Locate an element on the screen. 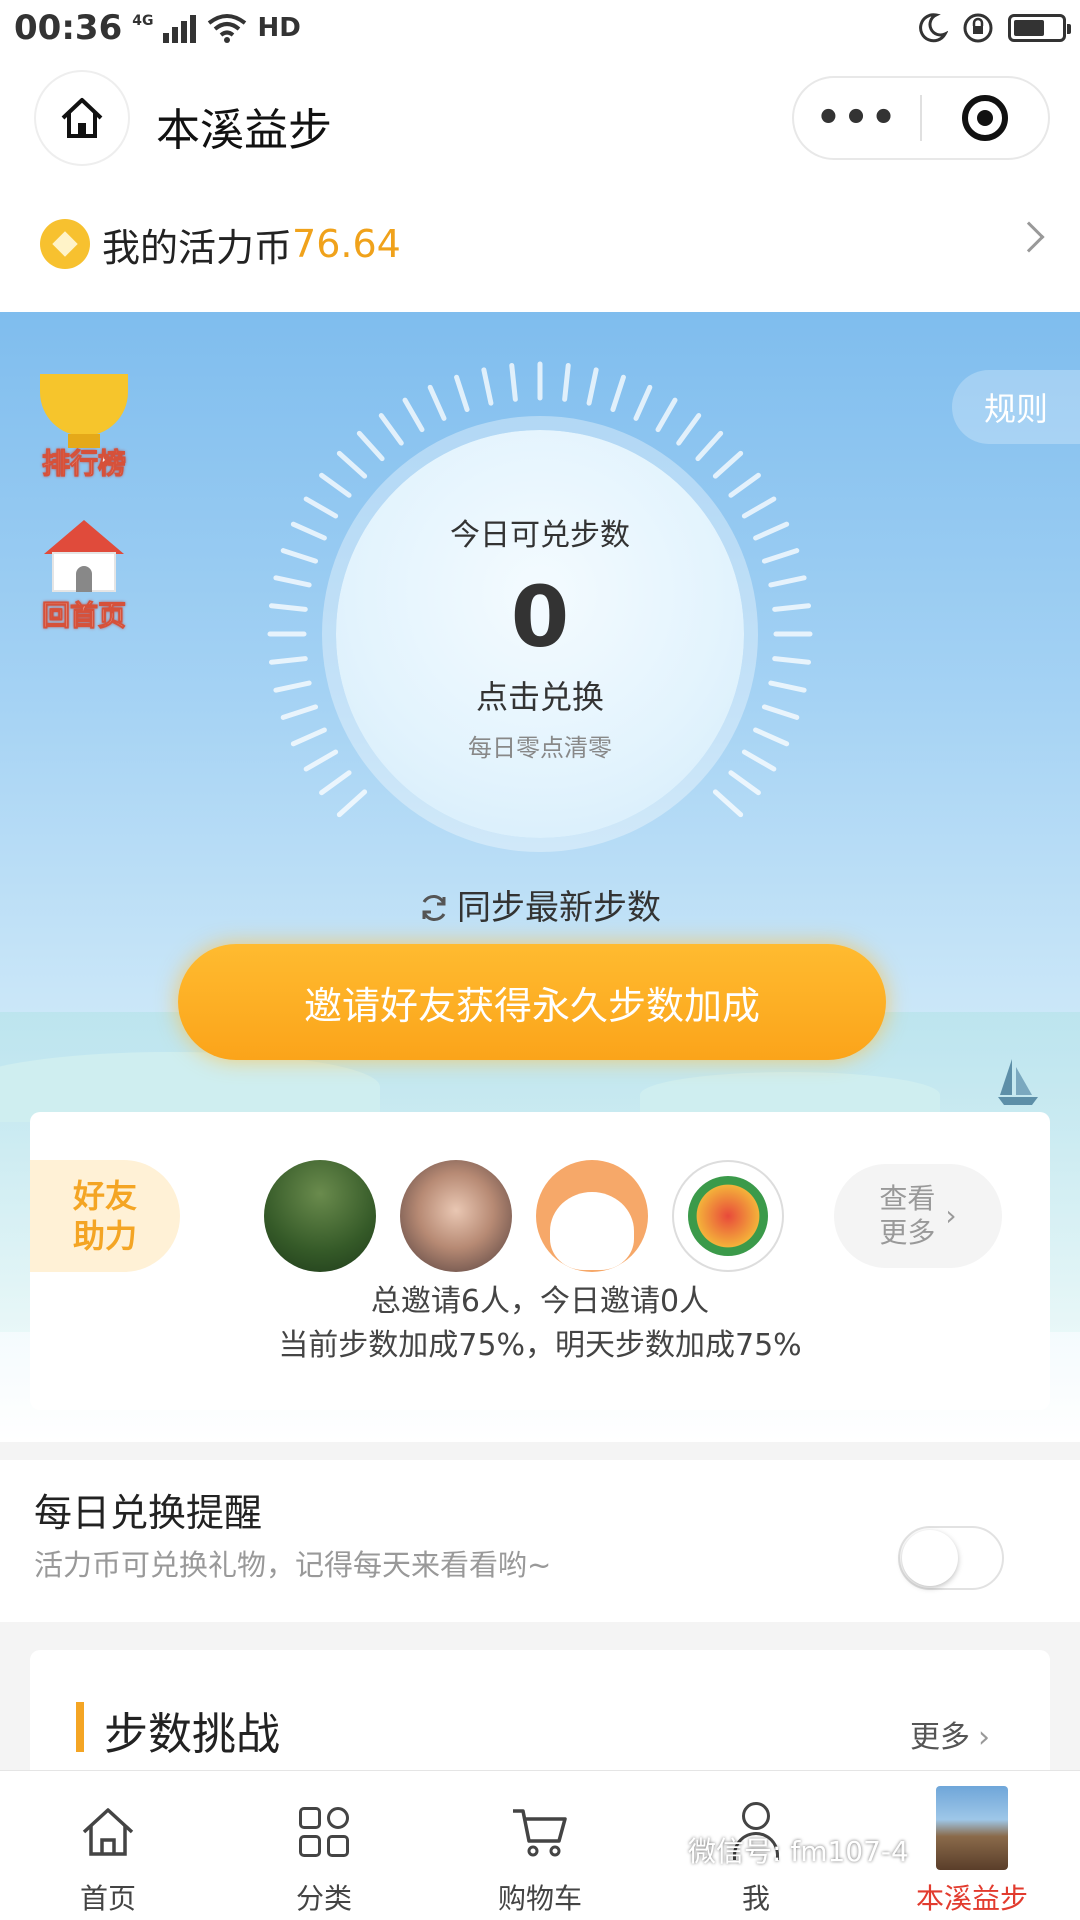  leaderboard-button: 排行榜 is located at coordinates (84, 428).